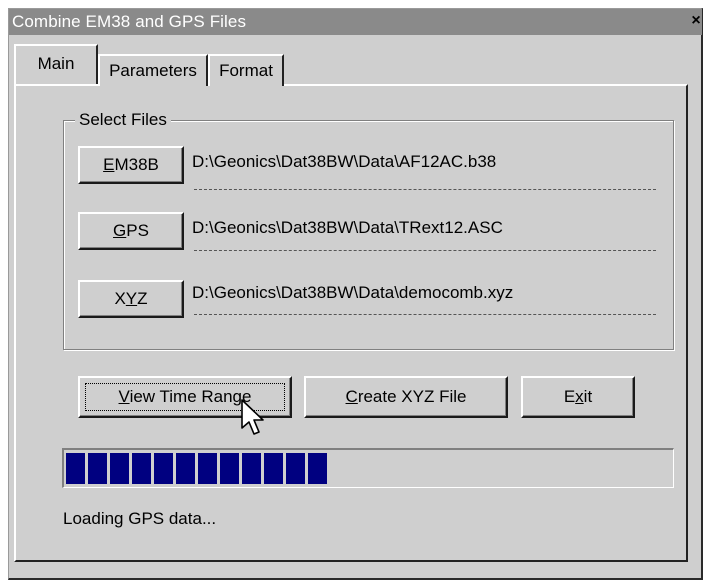 The width and height of the screenshot is (703, 585). Describe the element at coordinates (425, 314) in the screenshot. I see `xyz-path-underline` at that location.